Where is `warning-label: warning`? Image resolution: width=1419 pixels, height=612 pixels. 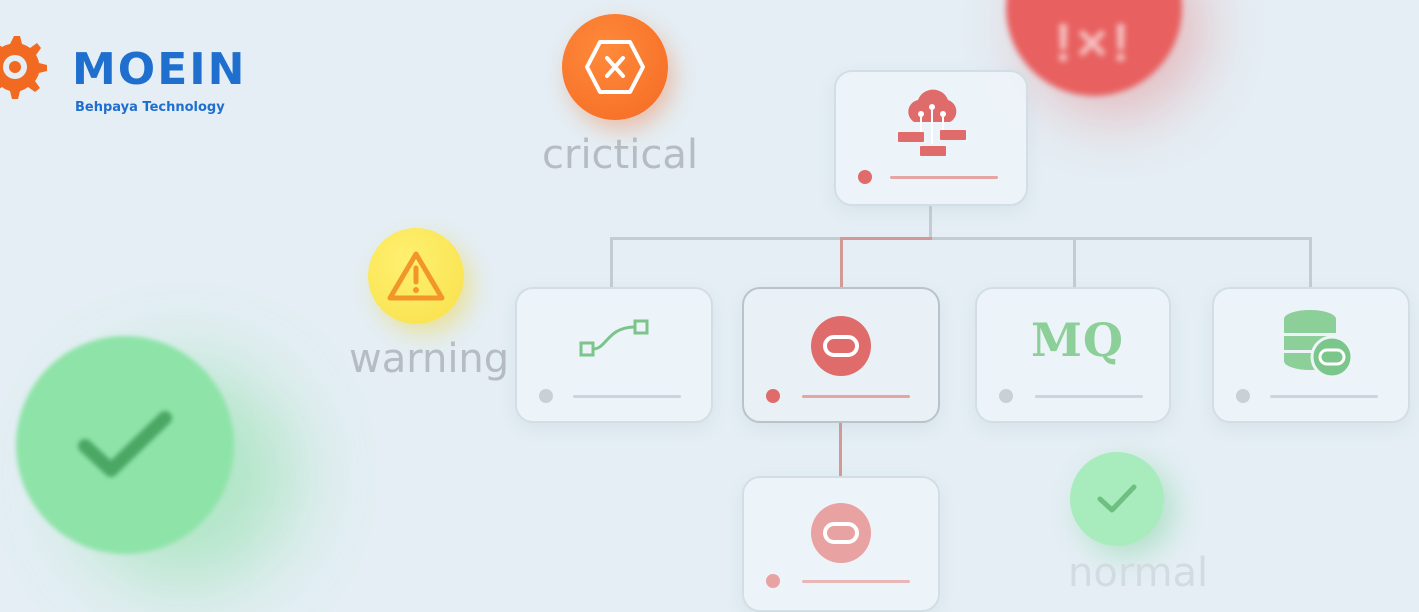 warning-label: warning is located at coordinates (429, 359).